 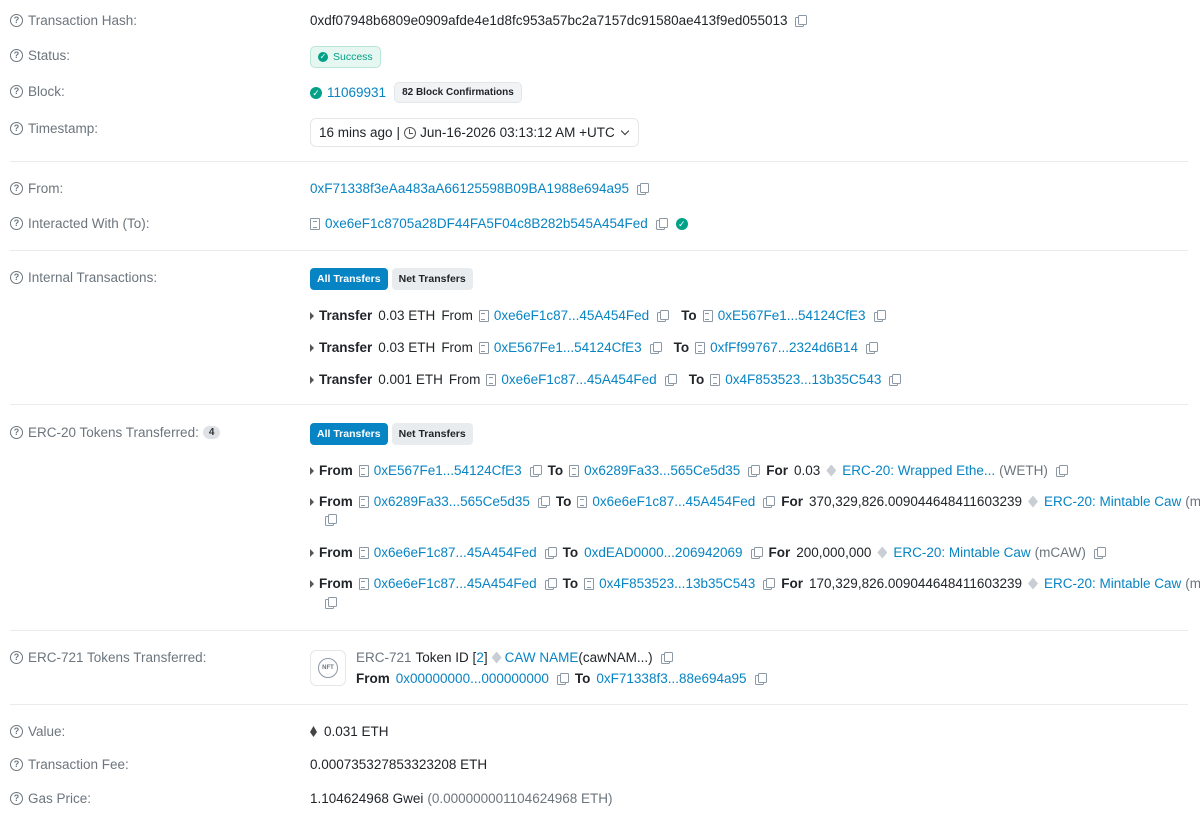 What do you see at coordinates (662, 470) in the screenshot?
I see `erc20-to-link: 0x6289Fa33...565Ce5d35` at bounding box center [662, 470].